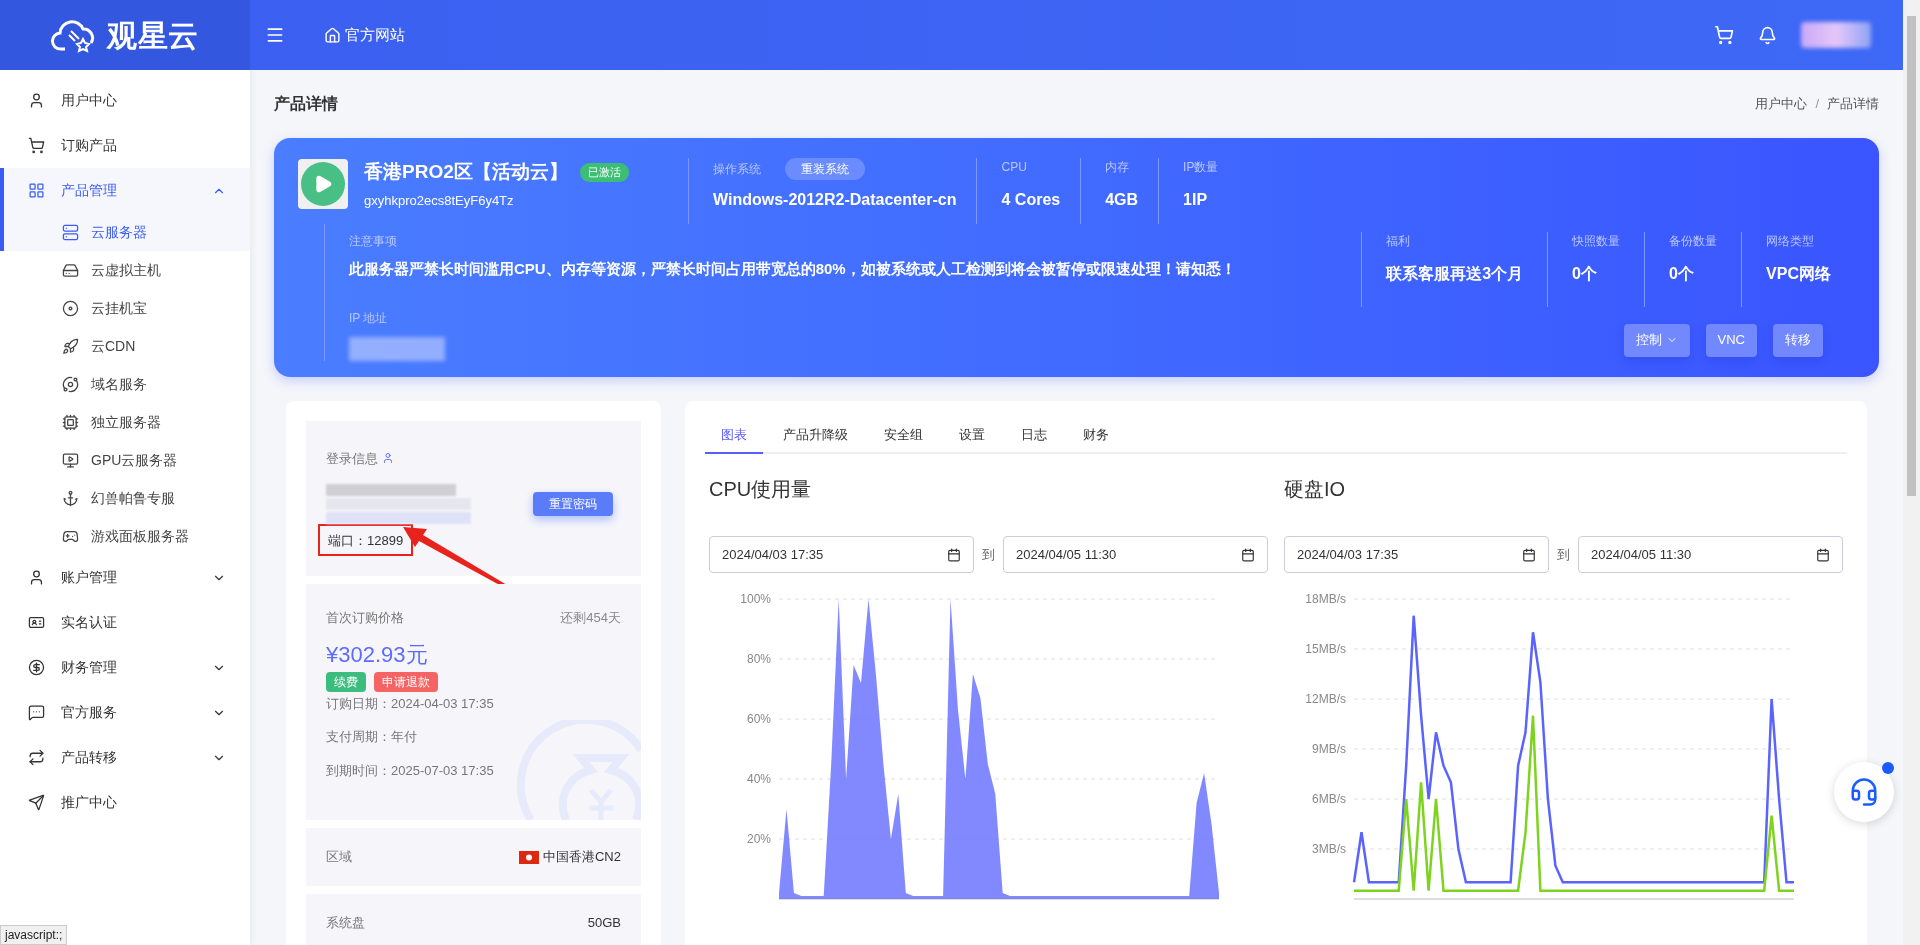 The height and width of the screenshot is (945, 1920). Describe the element at coordinates (1798, 274) in the screenshot. I see `field-value: VPC网络` at that location.